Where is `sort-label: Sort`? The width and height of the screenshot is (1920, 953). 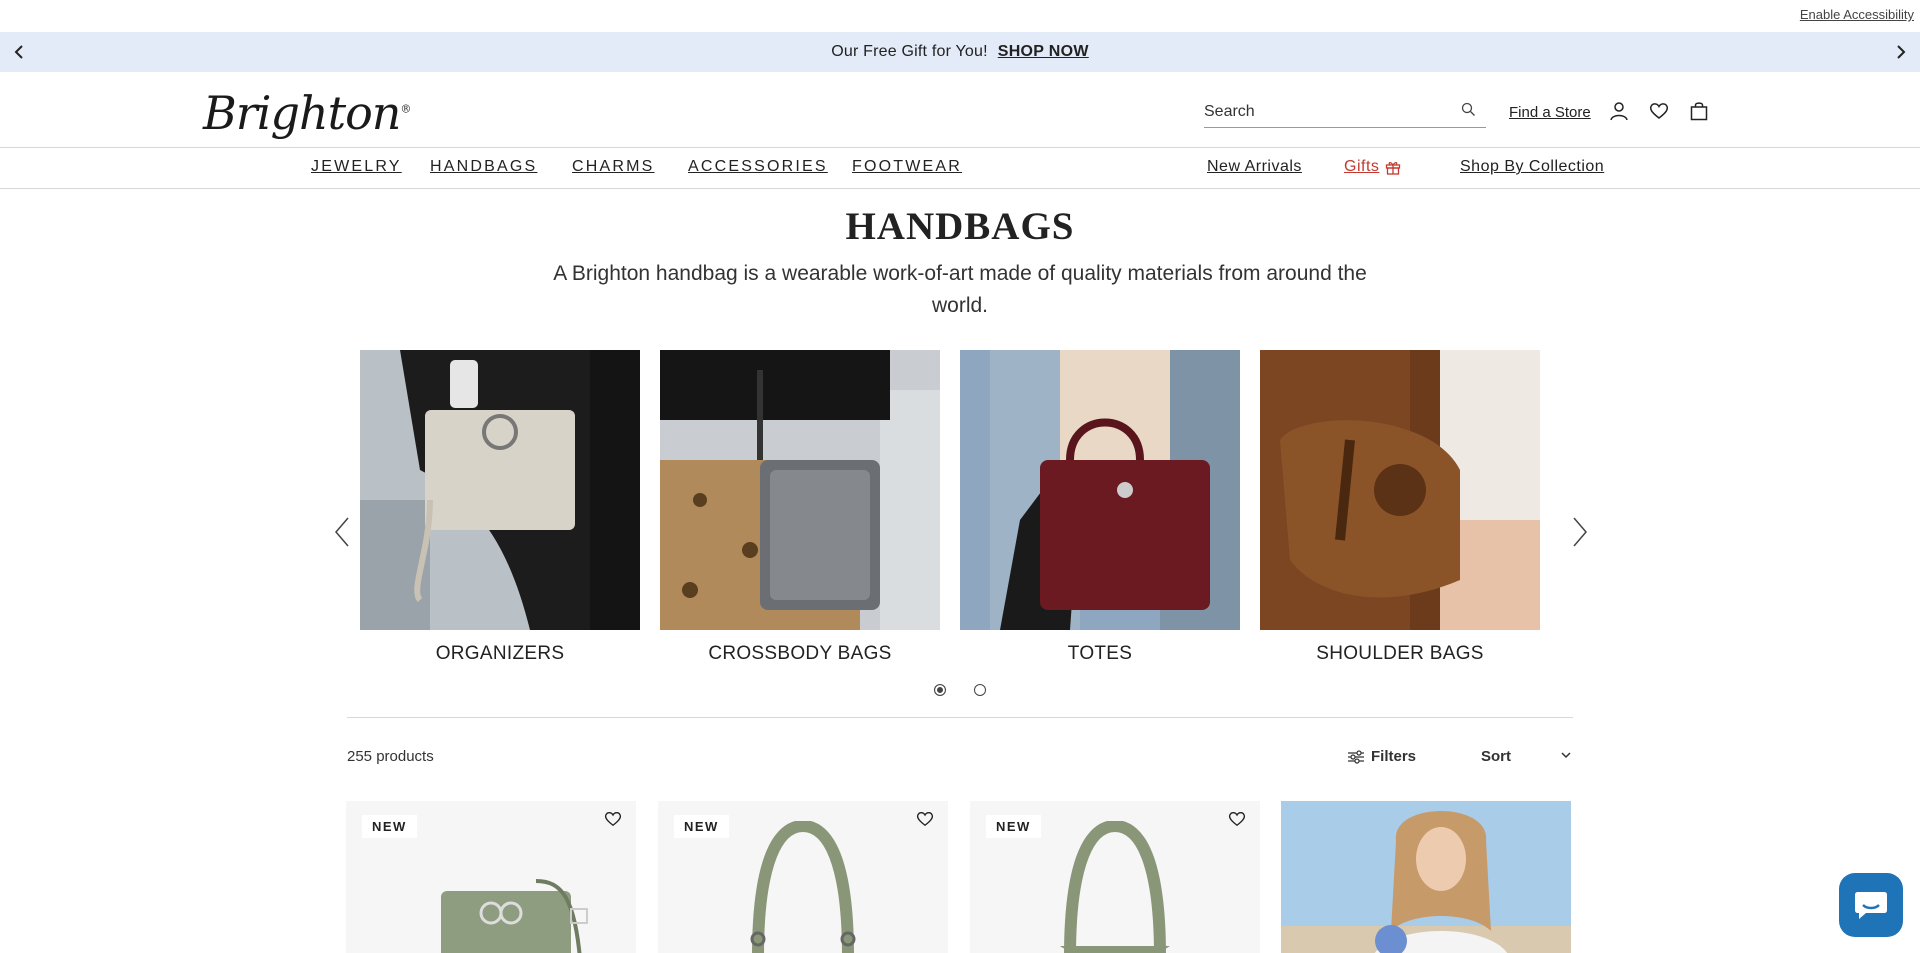 sort-label: Sort is located at coordinates (1496, 756).